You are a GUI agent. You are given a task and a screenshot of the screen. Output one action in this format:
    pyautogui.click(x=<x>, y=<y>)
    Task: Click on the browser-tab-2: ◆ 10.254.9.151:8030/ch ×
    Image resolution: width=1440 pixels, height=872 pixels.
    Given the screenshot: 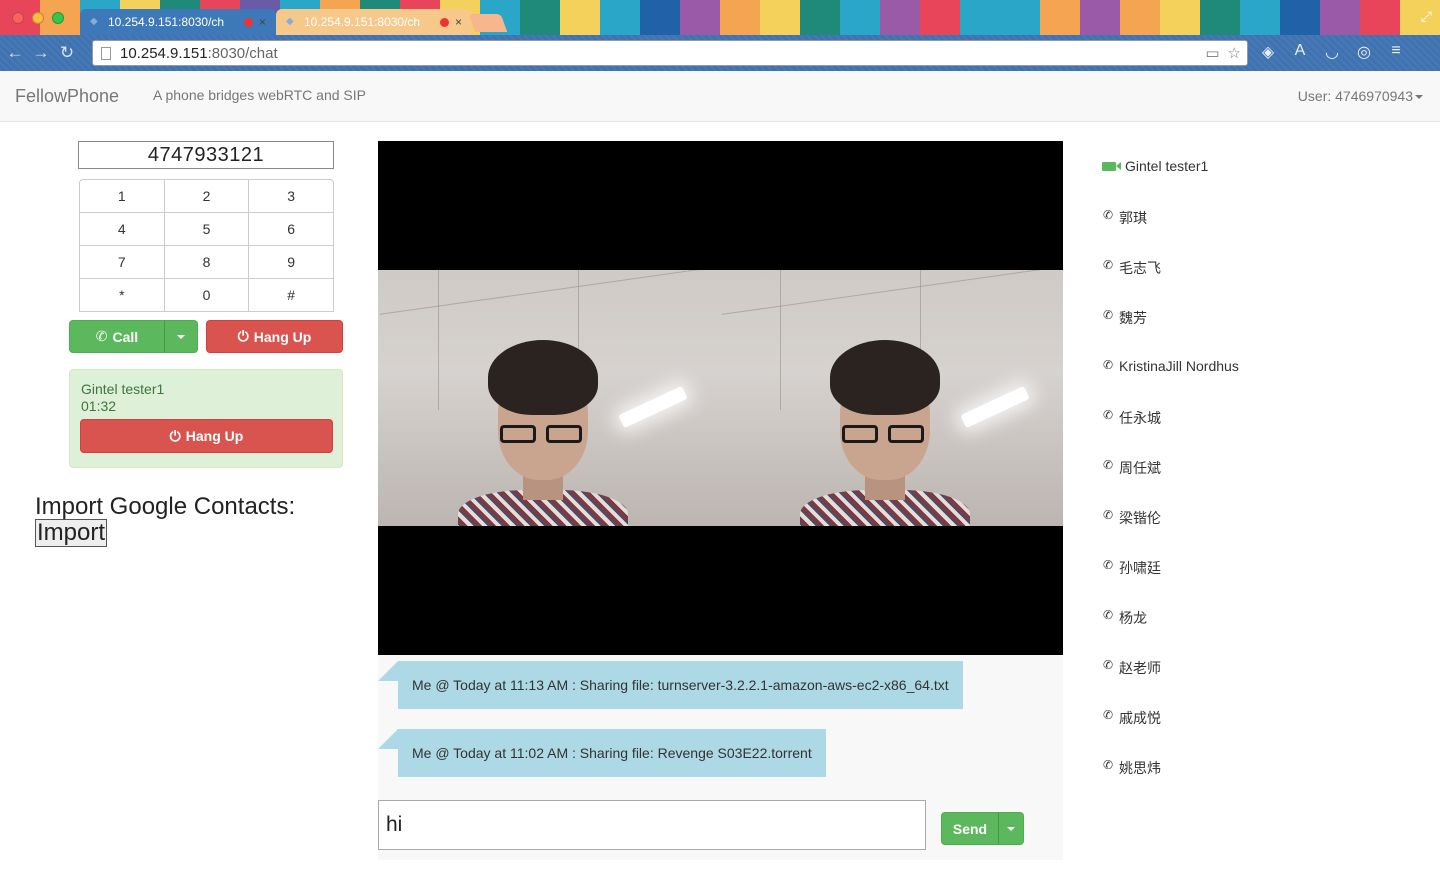 What is the action you would take?
    pyautogui.click(x=374, y=22)
    